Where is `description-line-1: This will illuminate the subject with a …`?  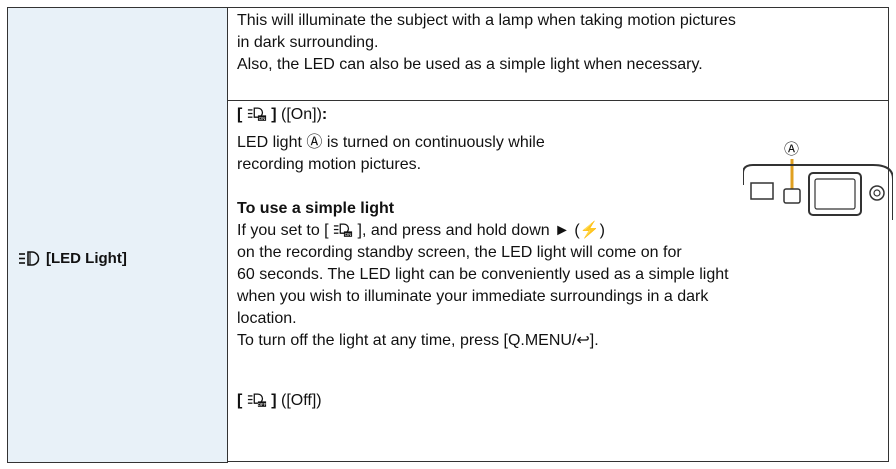
description-line-1: This will illuminate the subject with a … is located at coordinates (486, 20).